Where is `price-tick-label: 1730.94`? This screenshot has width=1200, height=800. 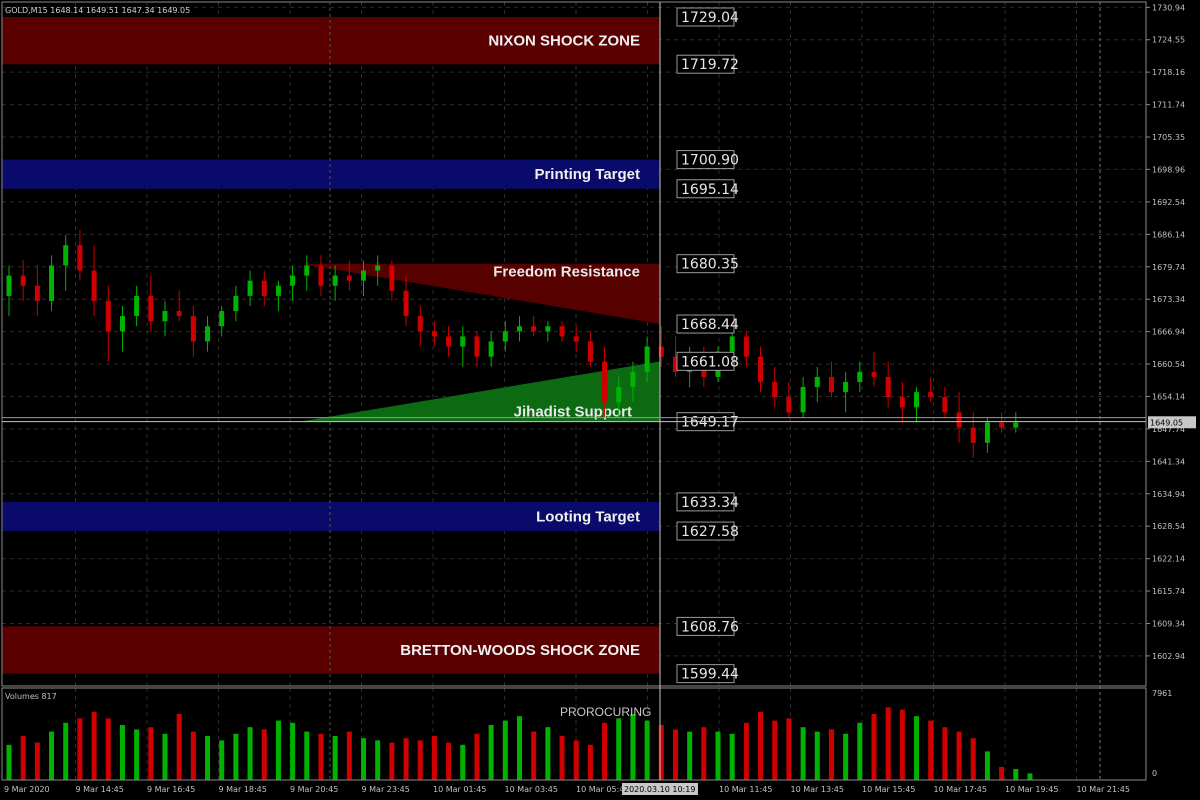 price-tick-label: 1730.94 is located at coordinates (1168, 7).